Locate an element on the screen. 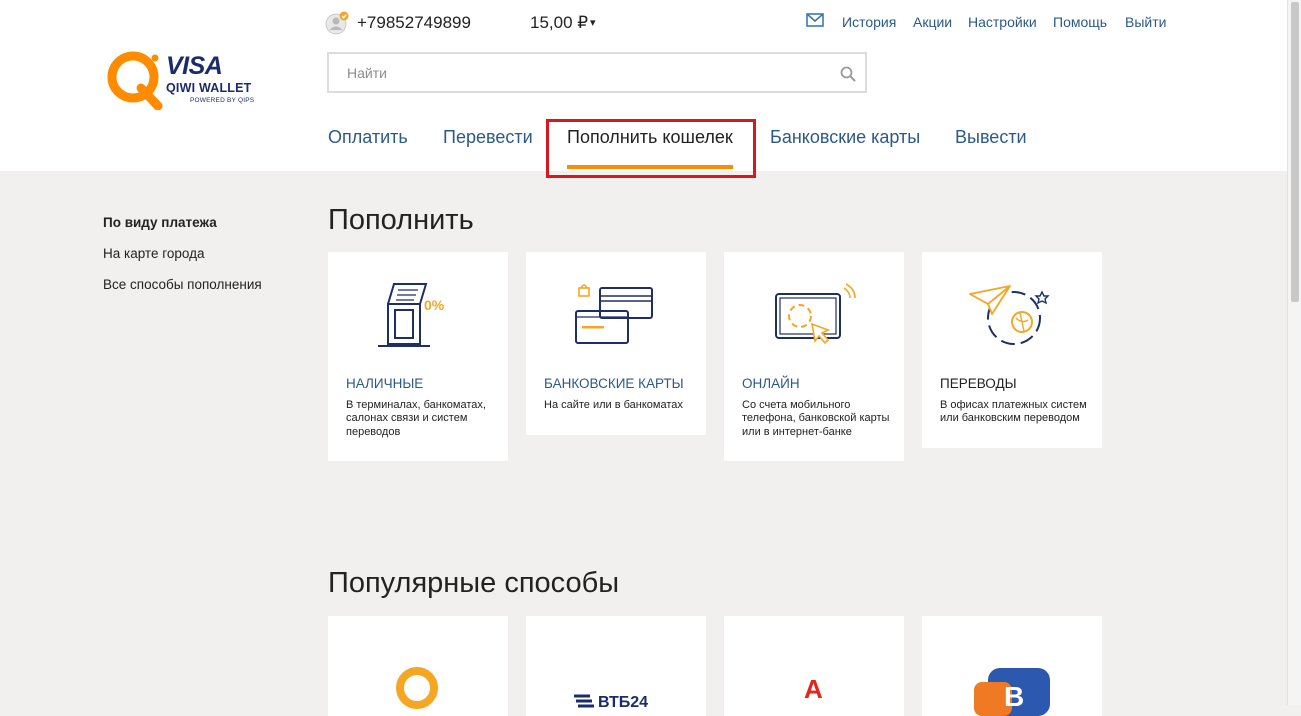  terminal-icon: 0% is located at coordinates (411, 315).